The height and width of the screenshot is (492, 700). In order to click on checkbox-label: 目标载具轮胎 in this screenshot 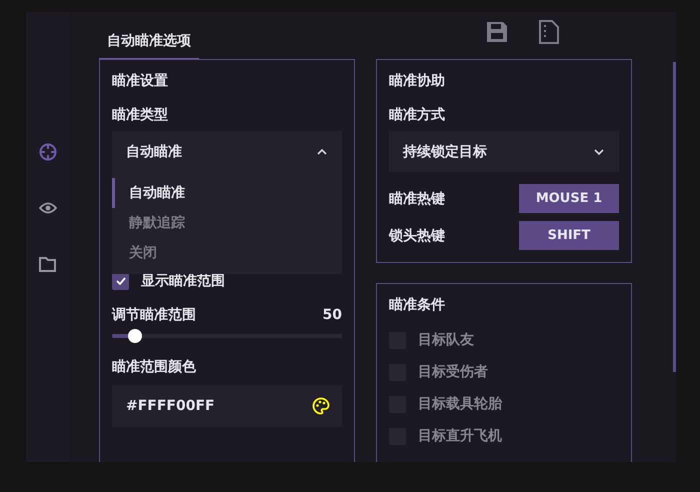, I will do `click(460, 404)`.